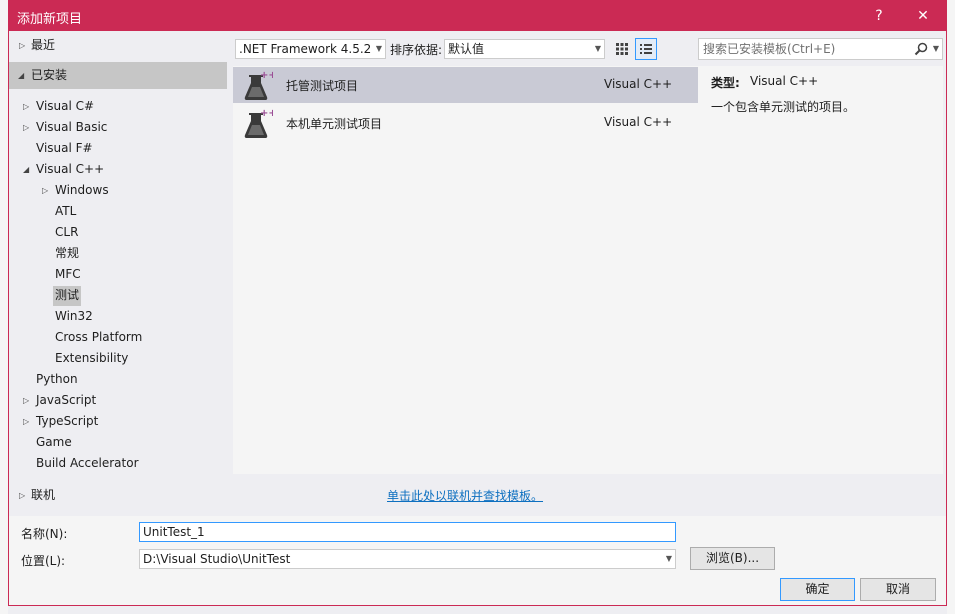 This screenshot has height=614, width=955. What do you see at coordinates (769, 49) in the screenshot?
I see `search-placeholder: 搜索已安装模板(Ctrl+E)` at bounding box center [769, 49].